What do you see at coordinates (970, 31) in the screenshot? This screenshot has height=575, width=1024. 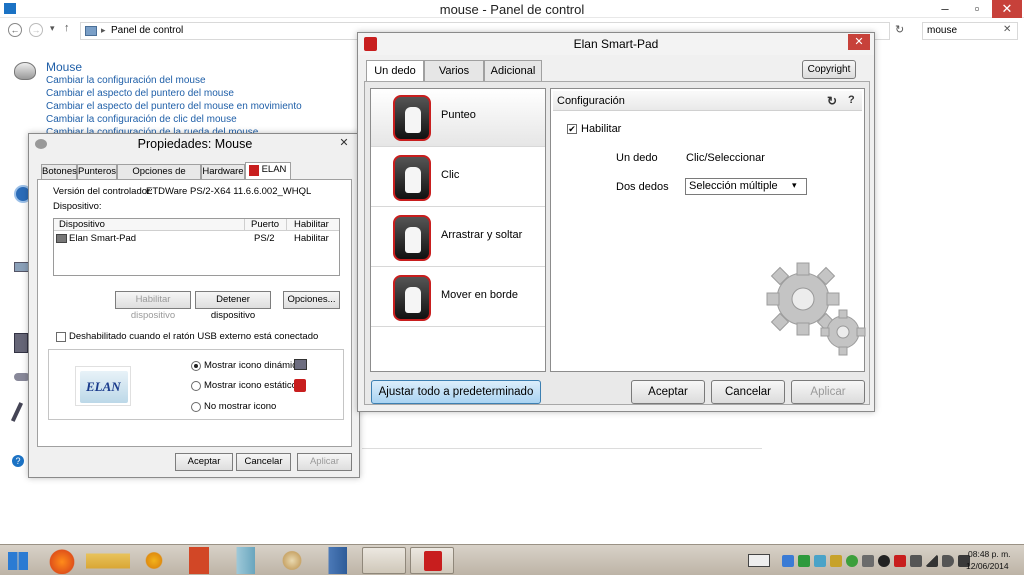 I see `search-input: mouse ✕` at bounding box center [970, 31].